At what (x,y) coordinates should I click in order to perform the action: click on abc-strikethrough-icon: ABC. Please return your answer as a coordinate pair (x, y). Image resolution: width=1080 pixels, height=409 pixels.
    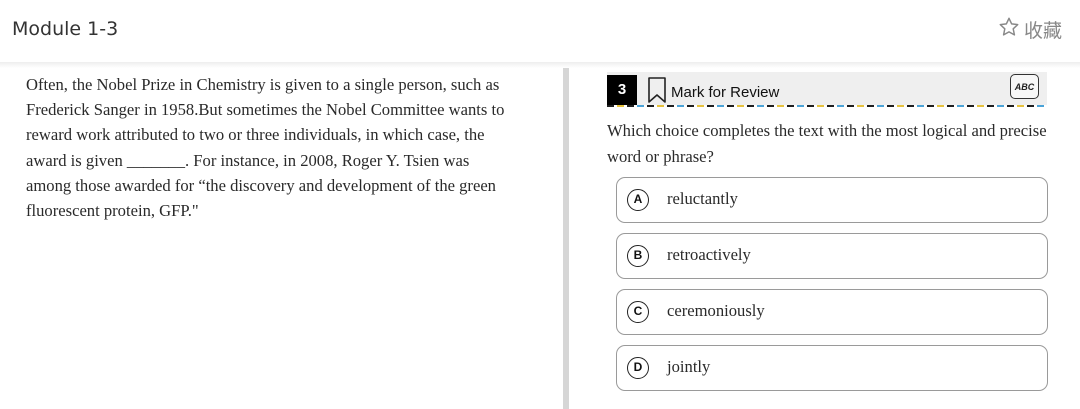
    Looking at the image, I should click on (1024, 86).